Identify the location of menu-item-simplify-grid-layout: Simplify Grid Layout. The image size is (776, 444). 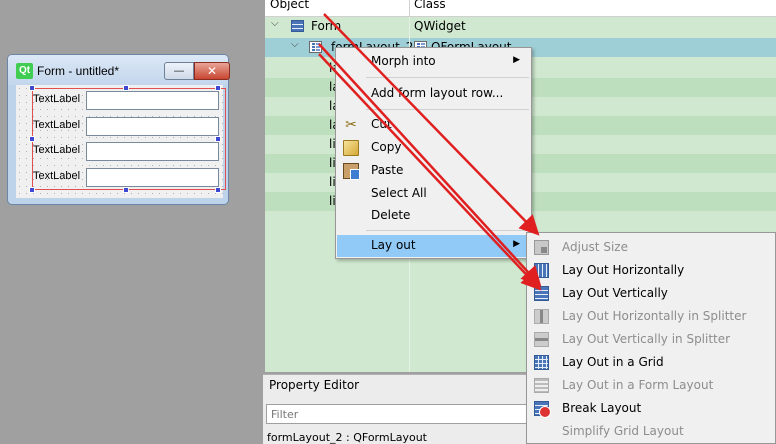
(651, 431).